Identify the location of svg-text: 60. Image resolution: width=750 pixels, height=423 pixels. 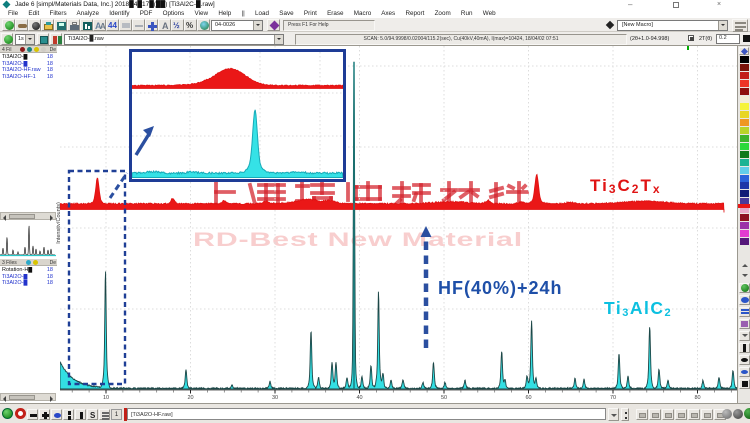
(528, 398).